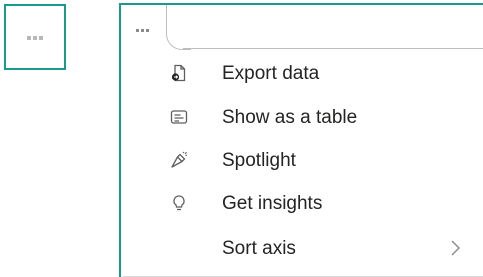 This screenshot has height=277, width=483. Describe the element at coordinates (179, 203) in the screenshot. I see `lightbulb-icon` at that location.